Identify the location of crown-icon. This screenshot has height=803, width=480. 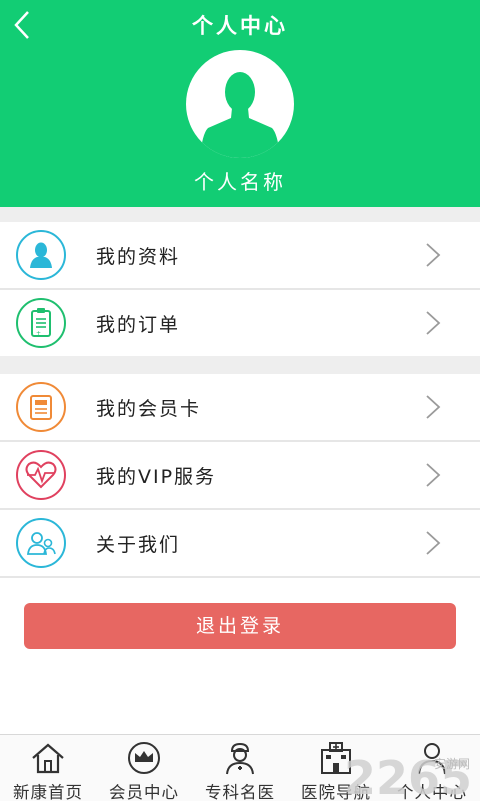
(144, 758).